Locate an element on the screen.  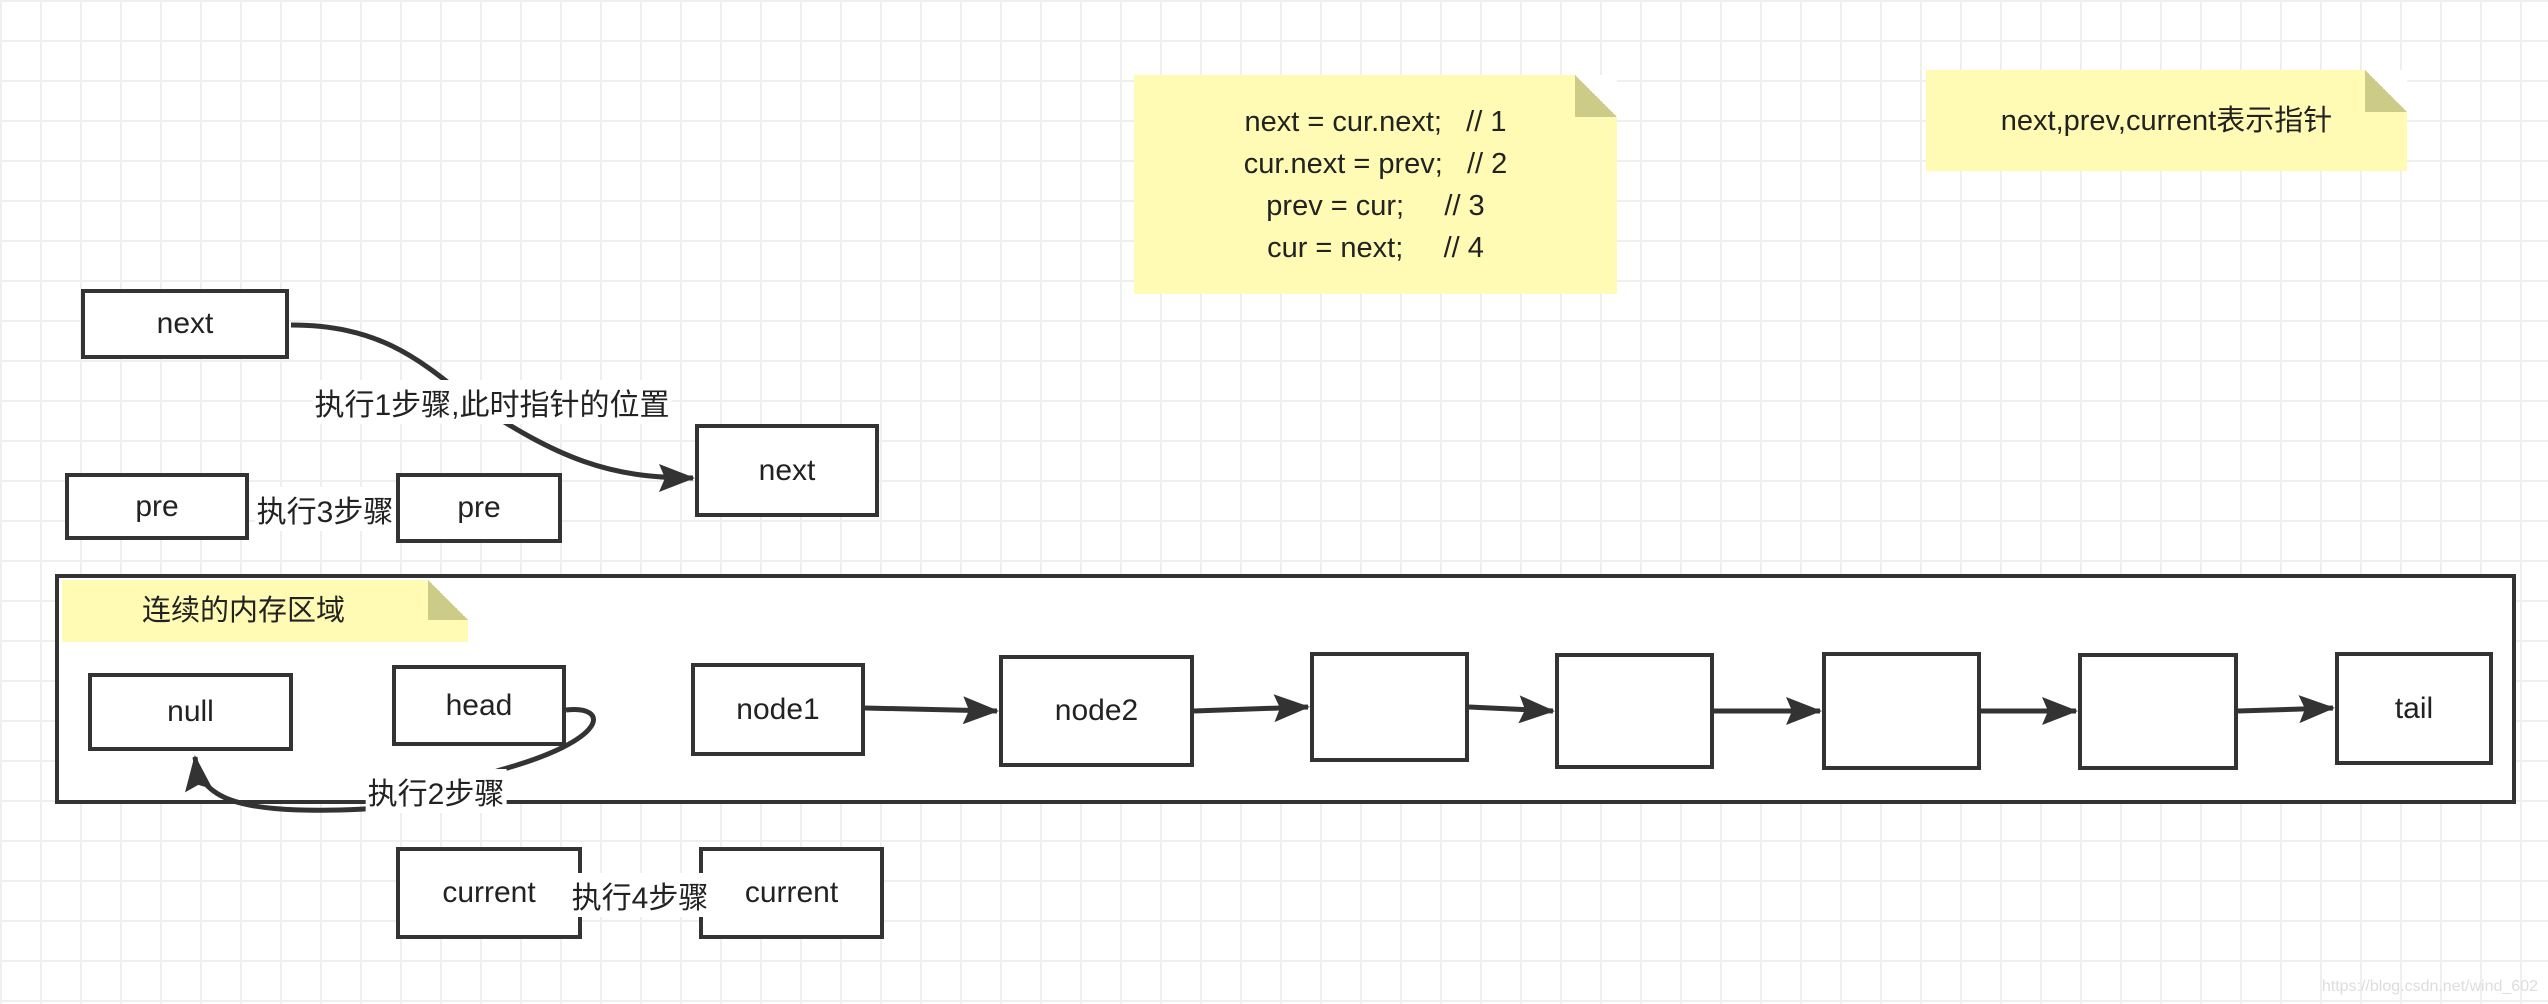
node2: node2 is located at coordinates (1096, 711).